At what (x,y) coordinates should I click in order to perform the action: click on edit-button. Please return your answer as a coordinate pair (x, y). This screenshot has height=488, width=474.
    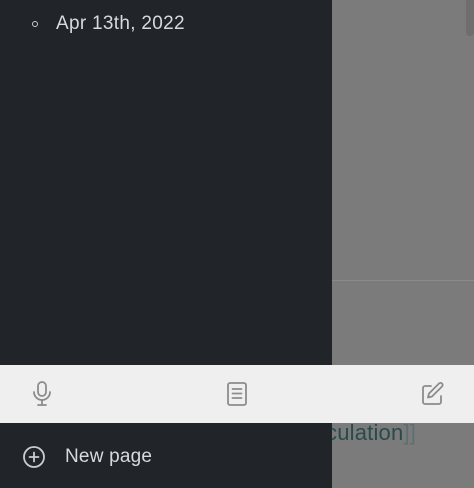
    Looking at the image, I should click on (433, 394).